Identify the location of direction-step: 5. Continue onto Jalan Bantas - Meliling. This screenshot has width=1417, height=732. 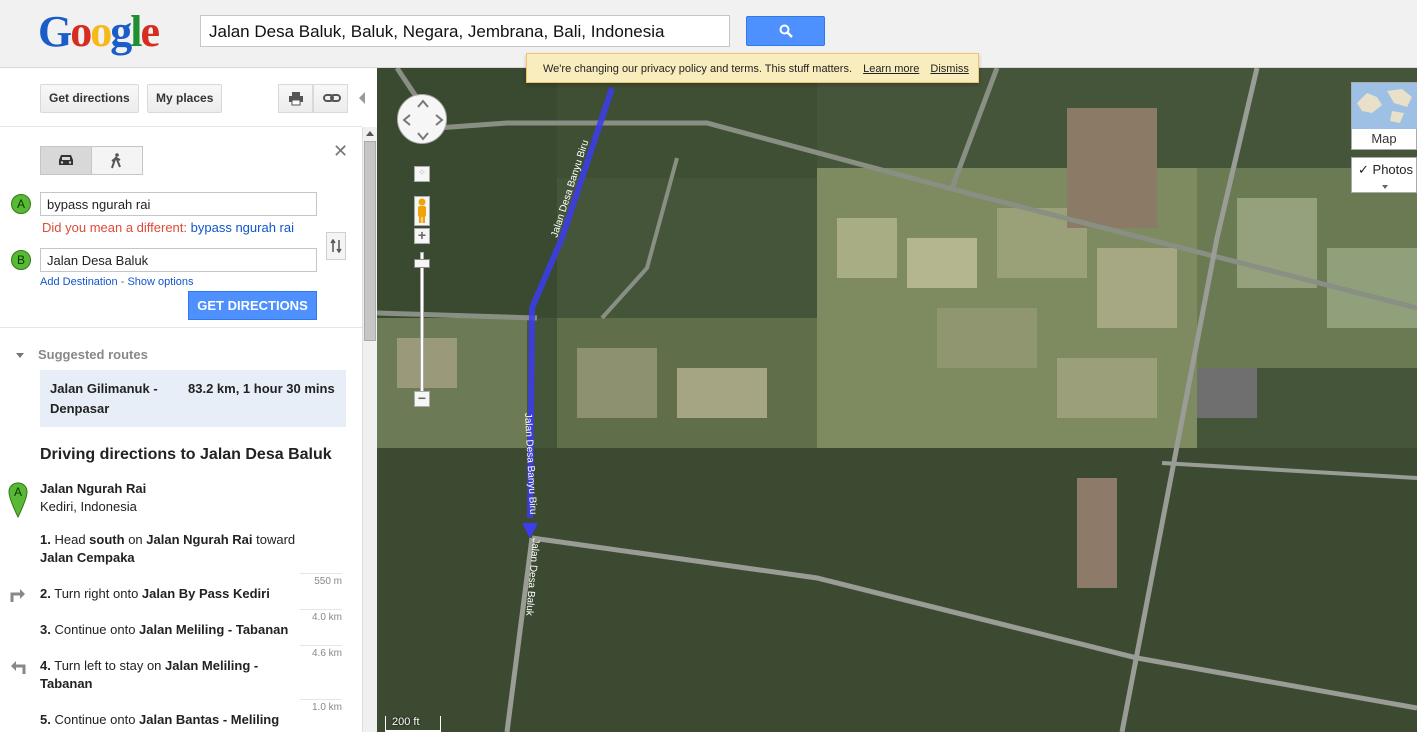
(175, 720).